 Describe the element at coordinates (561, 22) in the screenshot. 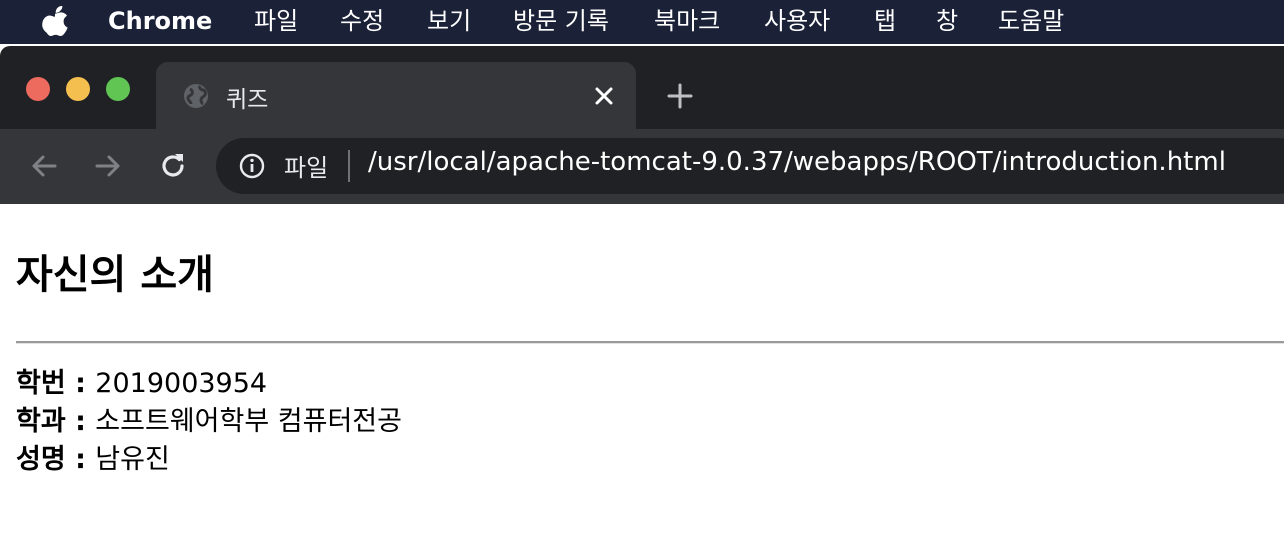

I see `menu-history: 방문 기록` at that location.